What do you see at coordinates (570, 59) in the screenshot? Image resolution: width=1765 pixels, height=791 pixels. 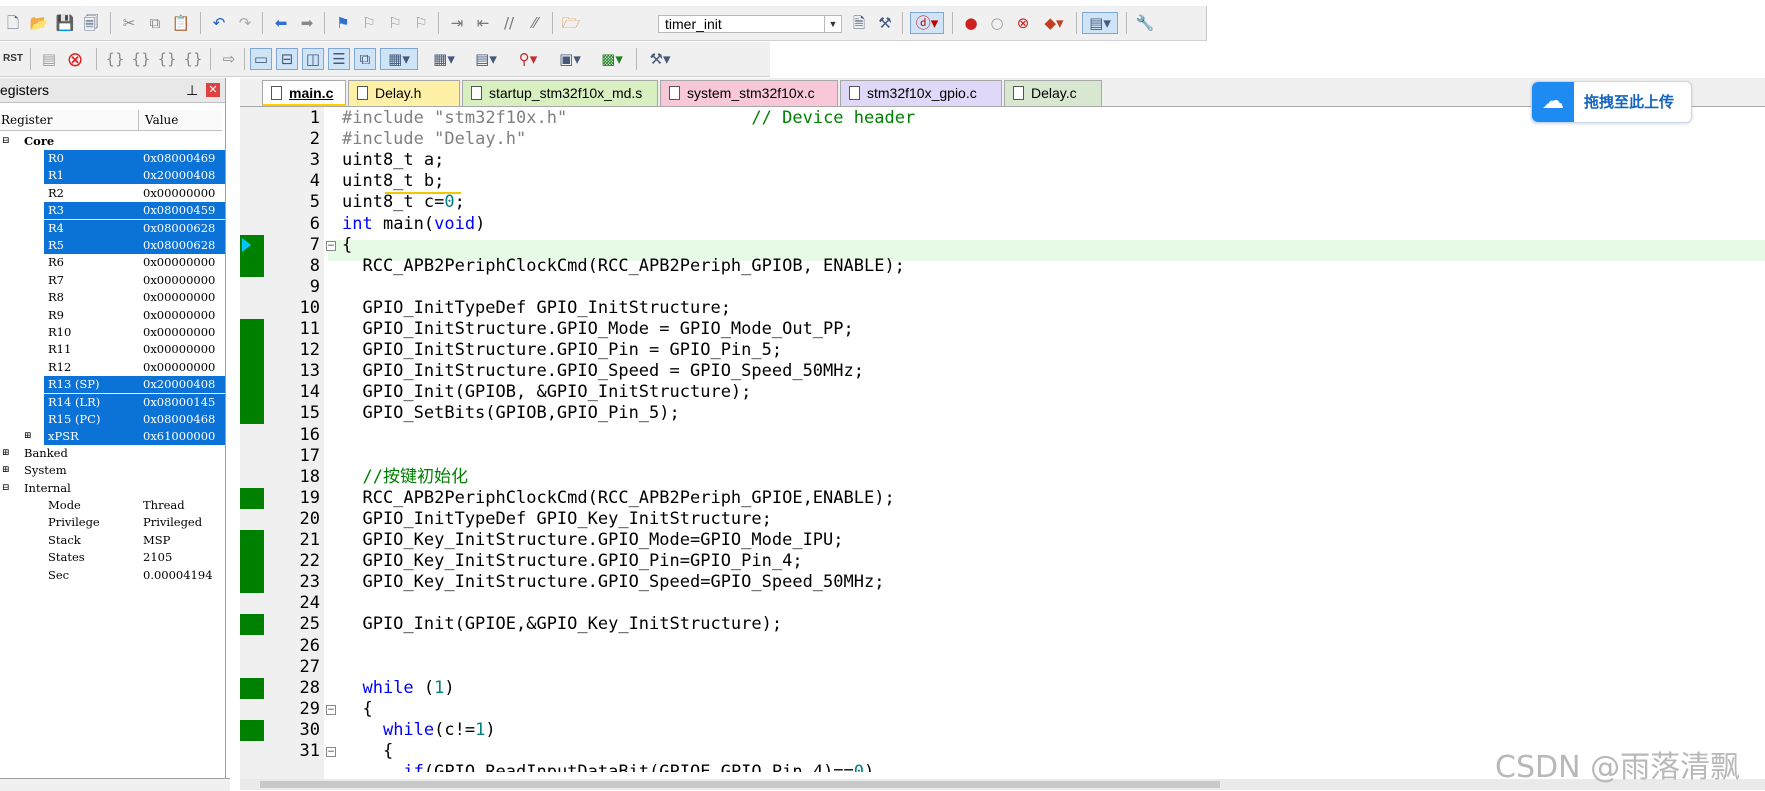 I see `trace-window-icon: ▣▾` at bounding box center [570, 59].